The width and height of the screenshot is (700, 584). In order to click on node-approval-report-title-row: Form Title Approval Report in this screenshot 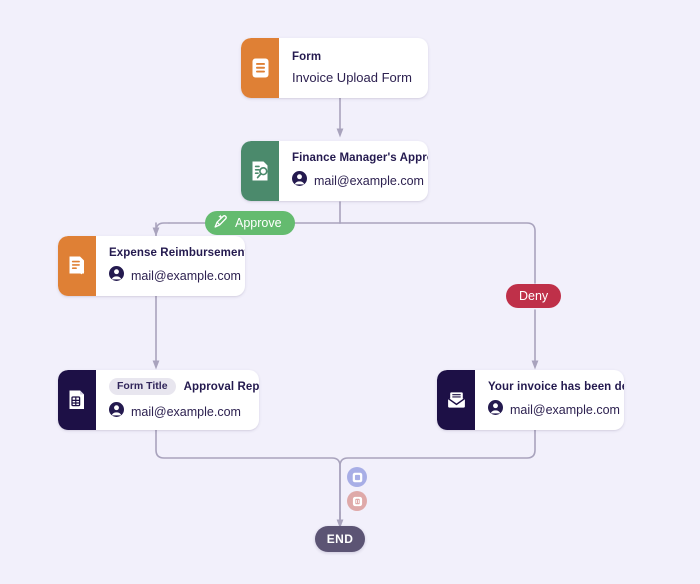, I will do `click(184, 386)`.